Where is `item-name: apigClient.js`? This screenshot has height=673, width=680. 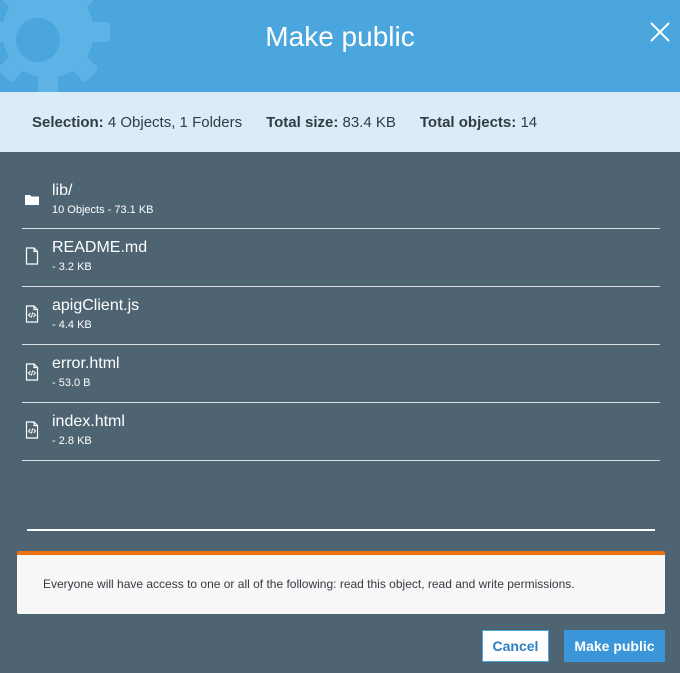
item-name: apigClient.js is located at coordinates (96, 305).